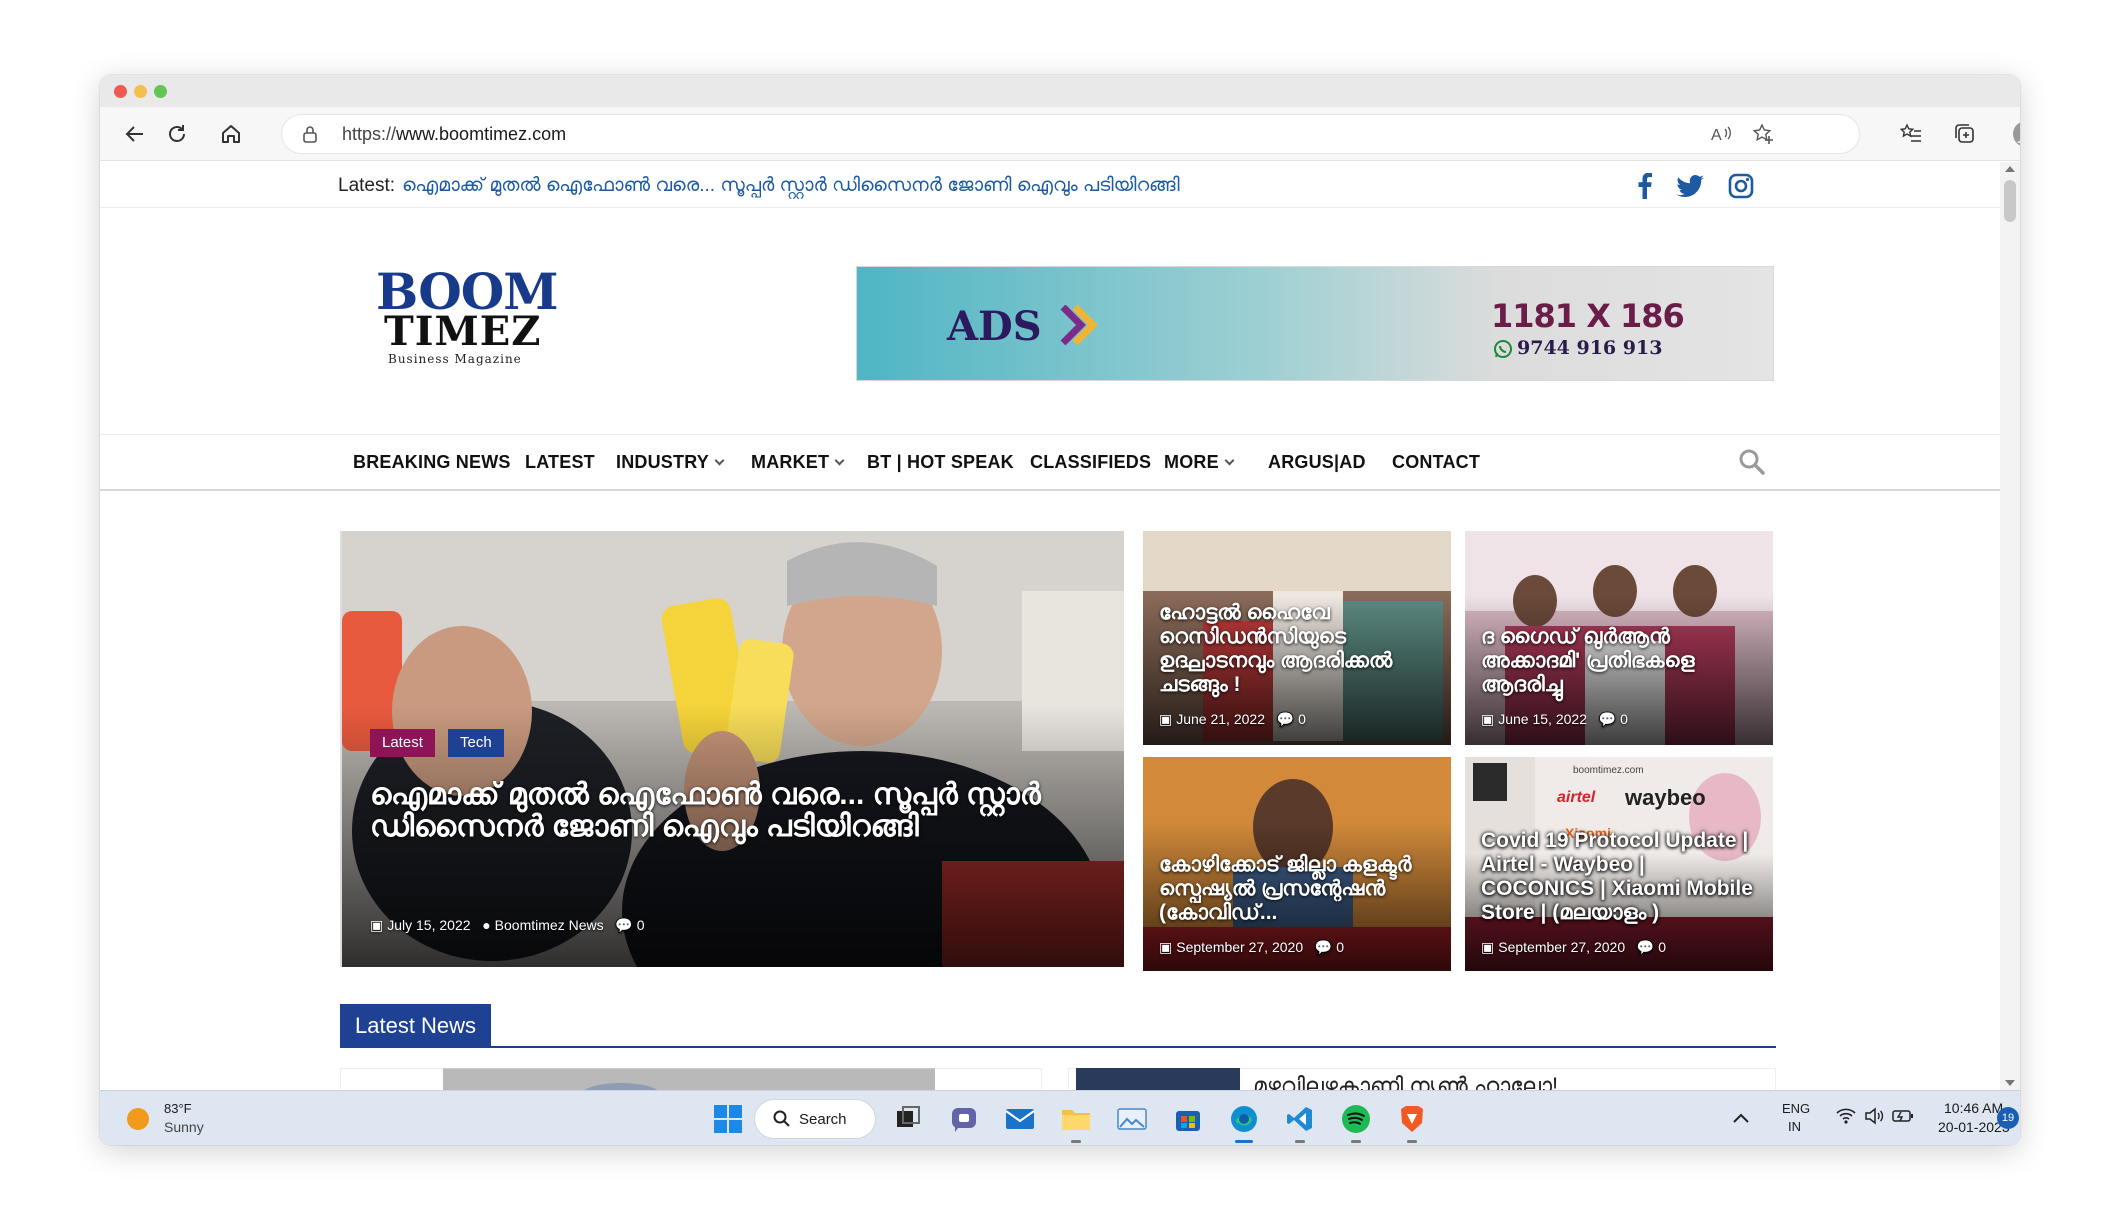 The width and height of the screenshot is (2120, 1218). I want to click on ad-phone: 9744 916 913, so click(1590, 348).